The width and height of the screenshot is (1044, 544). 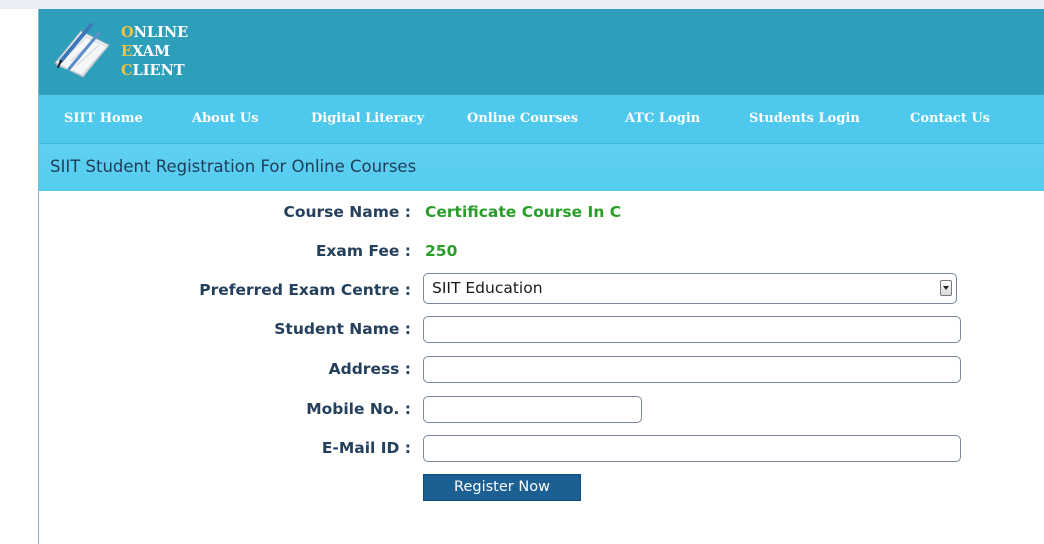 What do you see at coordinates (367, 119) in the screenshot?
I see `nav-digital-literacy: Digital Literacy` at bounding box center [367, 119].